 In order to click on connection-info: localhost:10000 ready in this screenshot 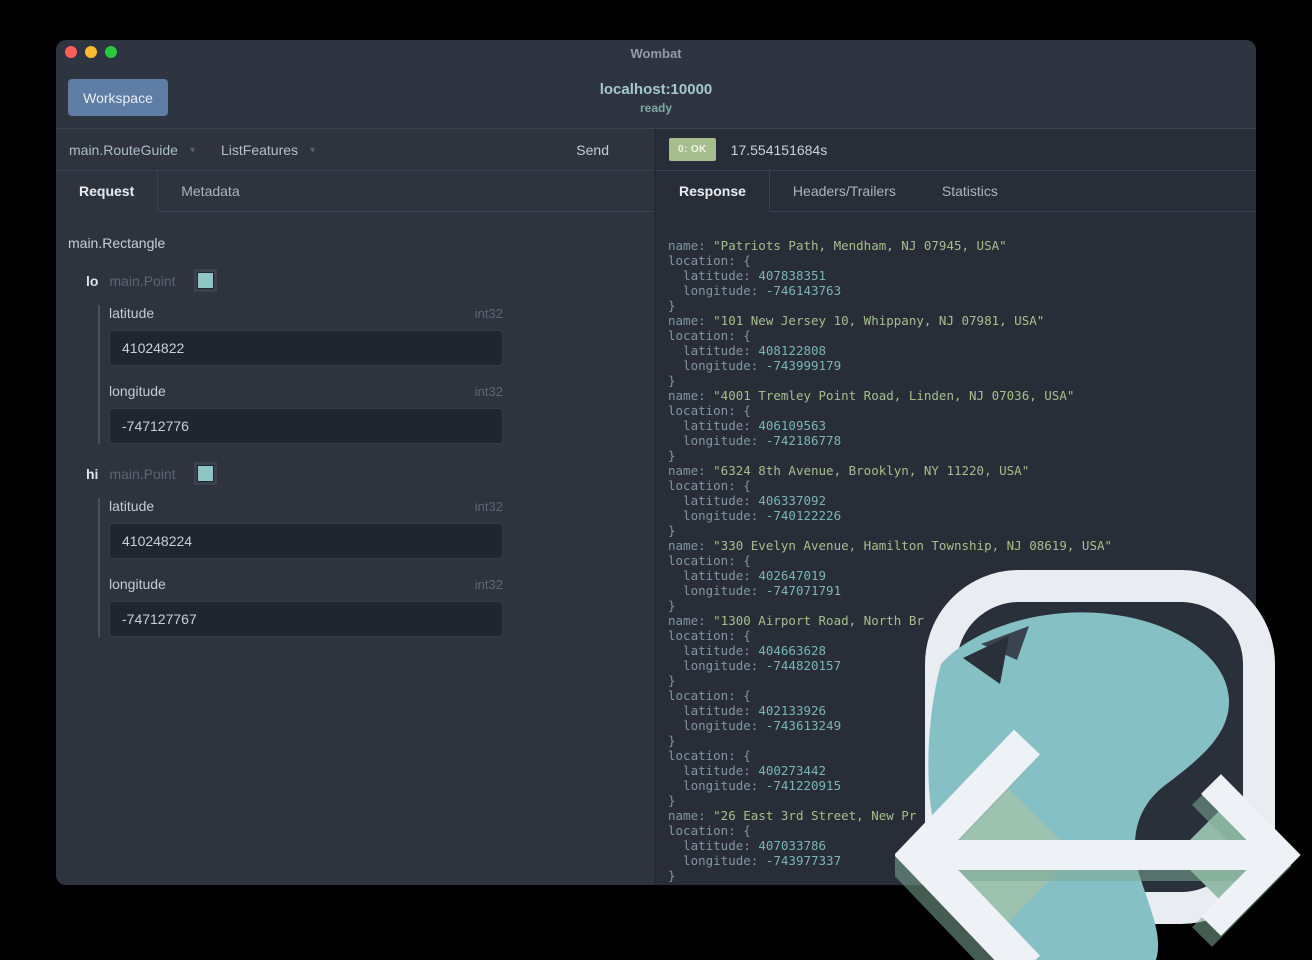, I will do `click(656, 98)`.